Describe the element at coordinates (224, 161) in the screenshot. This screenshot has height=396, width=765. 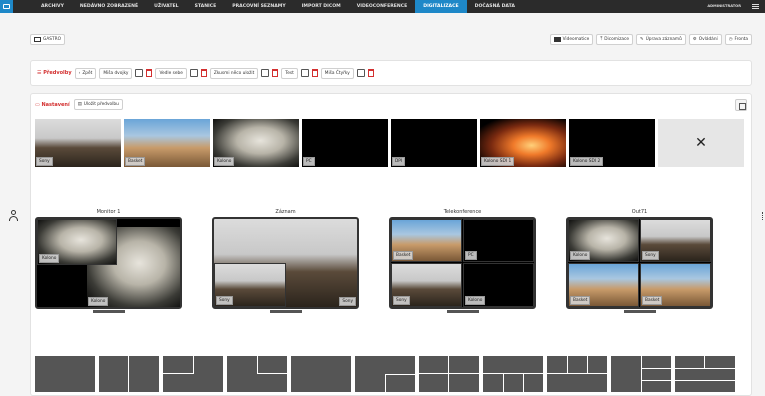
I see `source-label: Kolono` at that location.